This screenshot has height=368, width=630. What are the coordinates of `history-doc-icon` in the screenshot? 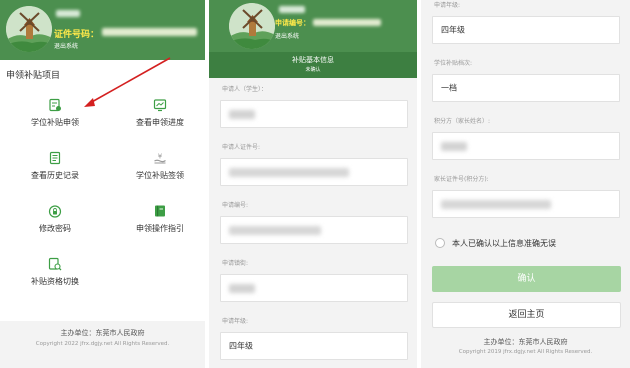 It's located at (55, 158).